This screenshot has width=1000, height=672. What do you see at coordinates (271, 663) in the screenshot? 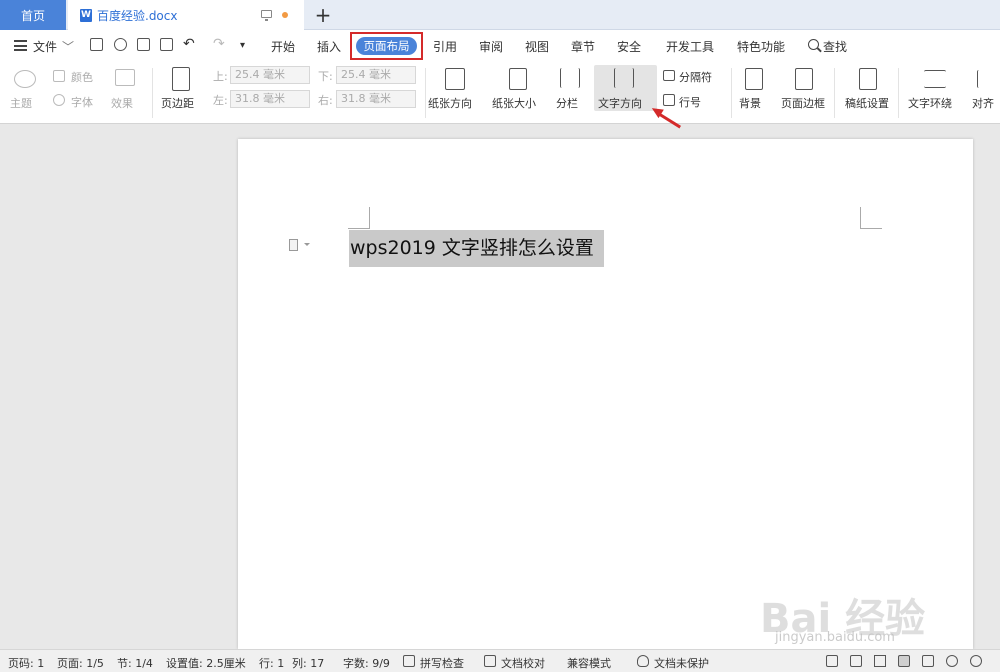
I see `status-row: 行: 1` at bounding box center [271, 663].